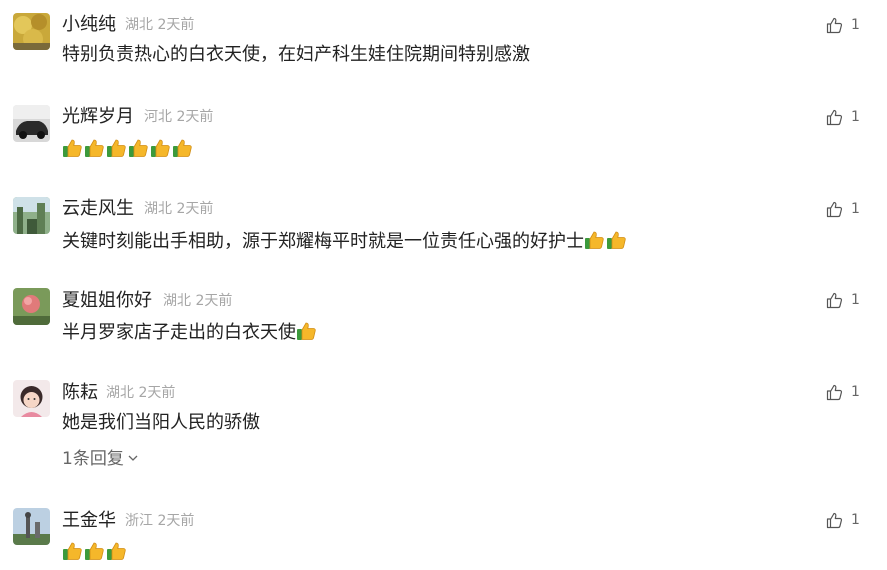  I want to click on location: 浙江, so click(139, 521).